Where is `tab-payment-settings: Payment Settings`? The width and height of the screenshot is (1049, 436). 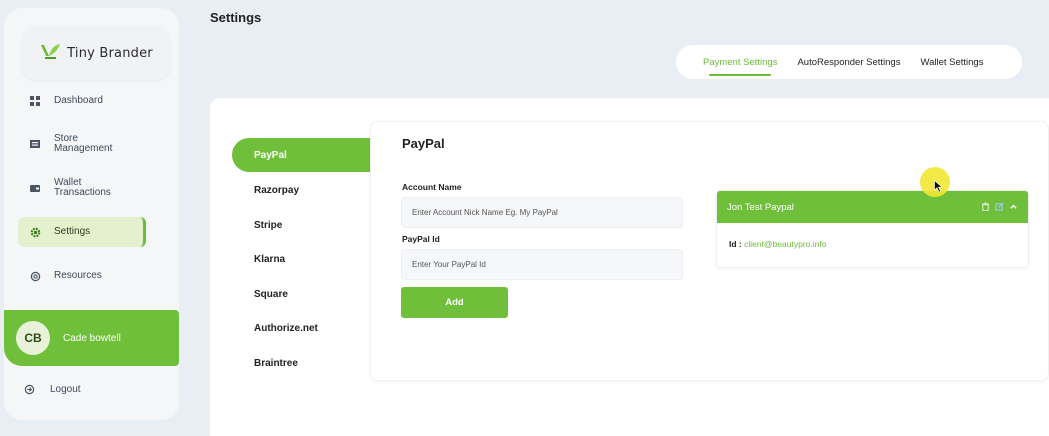 tab-payment-settings: Payment Settings is located at coordinates (740, 66).